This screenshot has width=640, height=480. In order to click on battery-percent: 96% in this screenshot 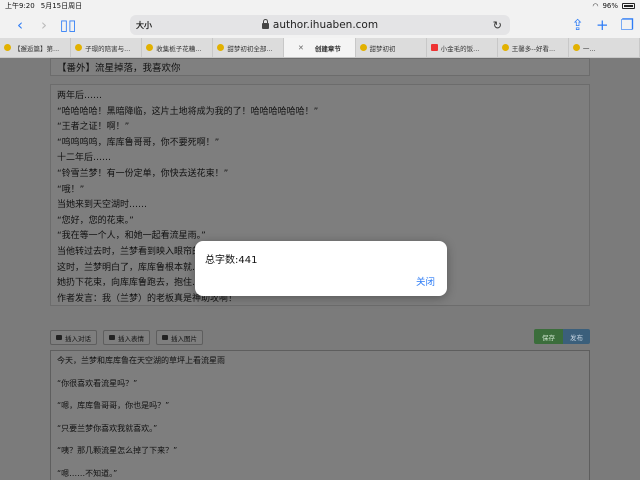, I will do `click(610, 6)`.